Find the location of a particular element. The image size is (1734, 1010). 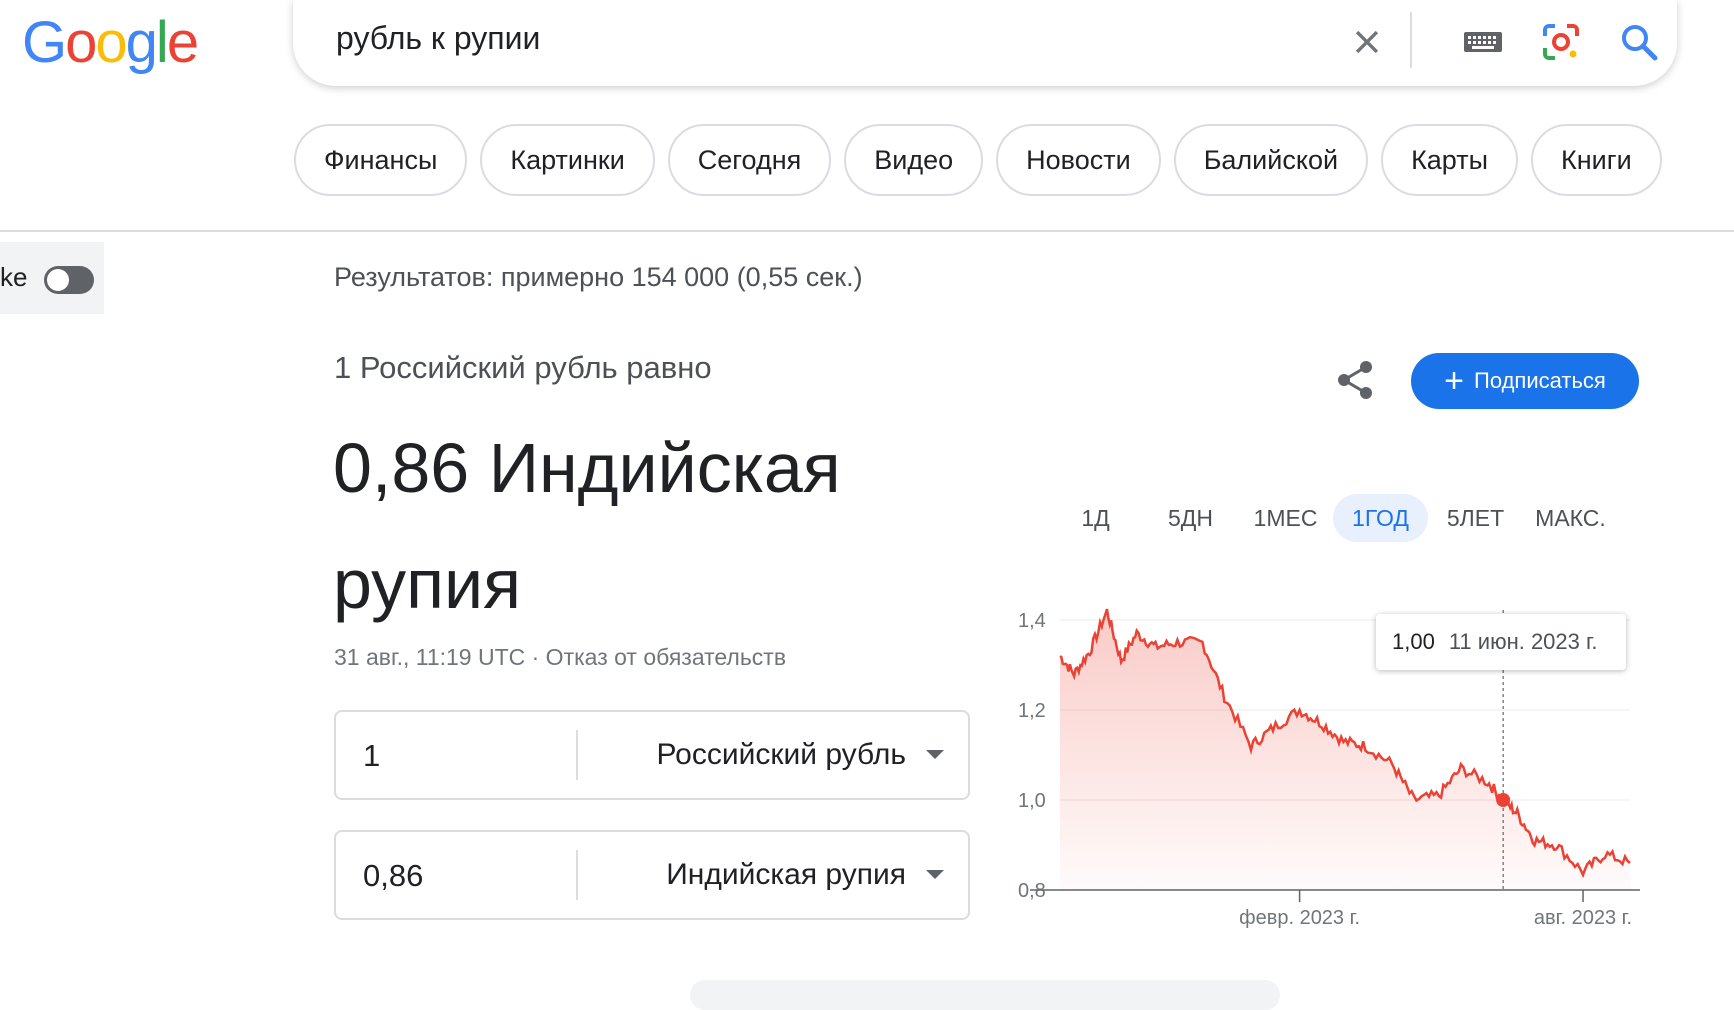

chip-0: Финансы is located at coordinates (381, 160).